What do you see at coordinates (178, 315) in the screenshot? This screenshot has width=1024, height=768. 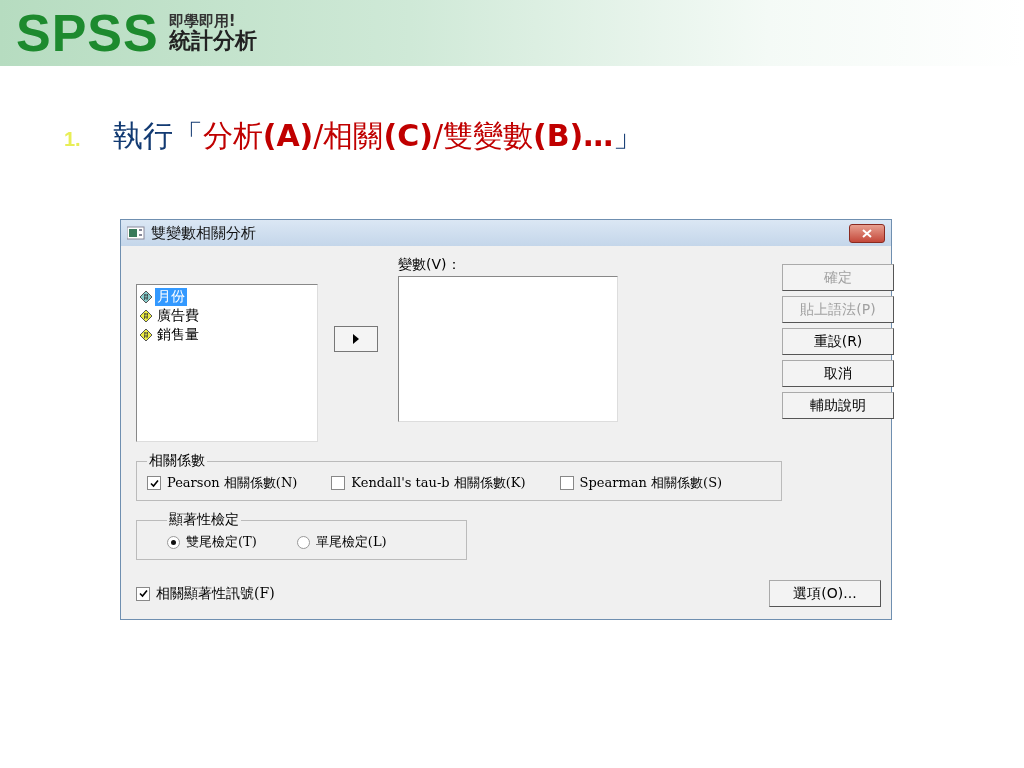 I see `list-item: 廣告費` at bounding box center [178, 315].